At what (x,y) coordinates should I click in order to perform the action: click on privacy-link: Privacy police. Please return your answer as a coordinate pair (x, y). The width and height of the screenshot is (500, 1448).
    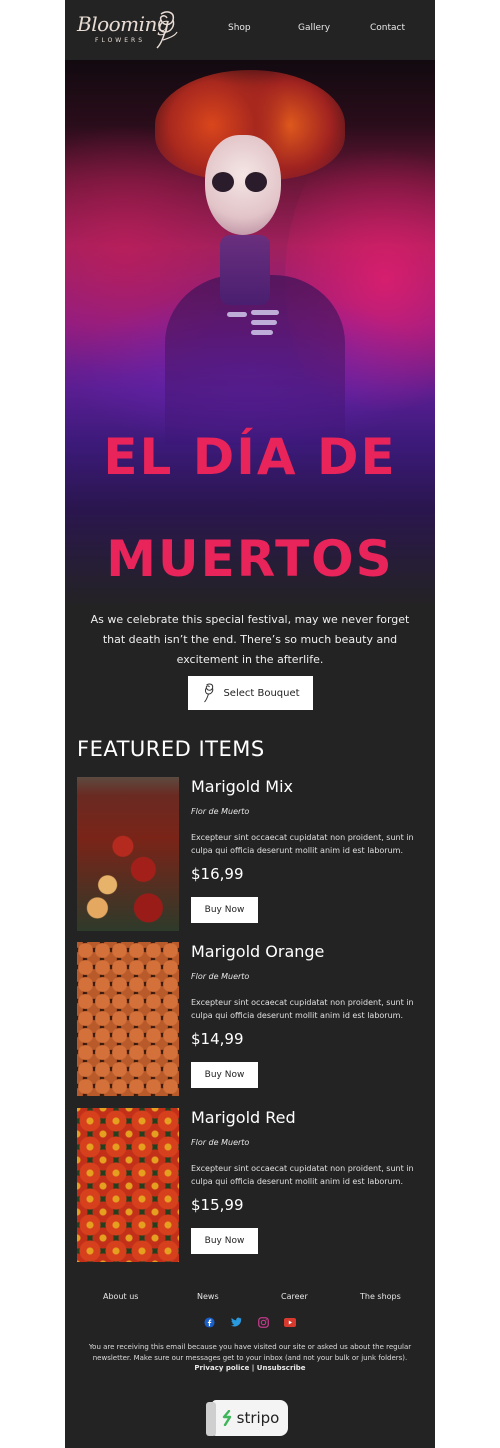
    Looking at the image, I should click on (221, 1368).